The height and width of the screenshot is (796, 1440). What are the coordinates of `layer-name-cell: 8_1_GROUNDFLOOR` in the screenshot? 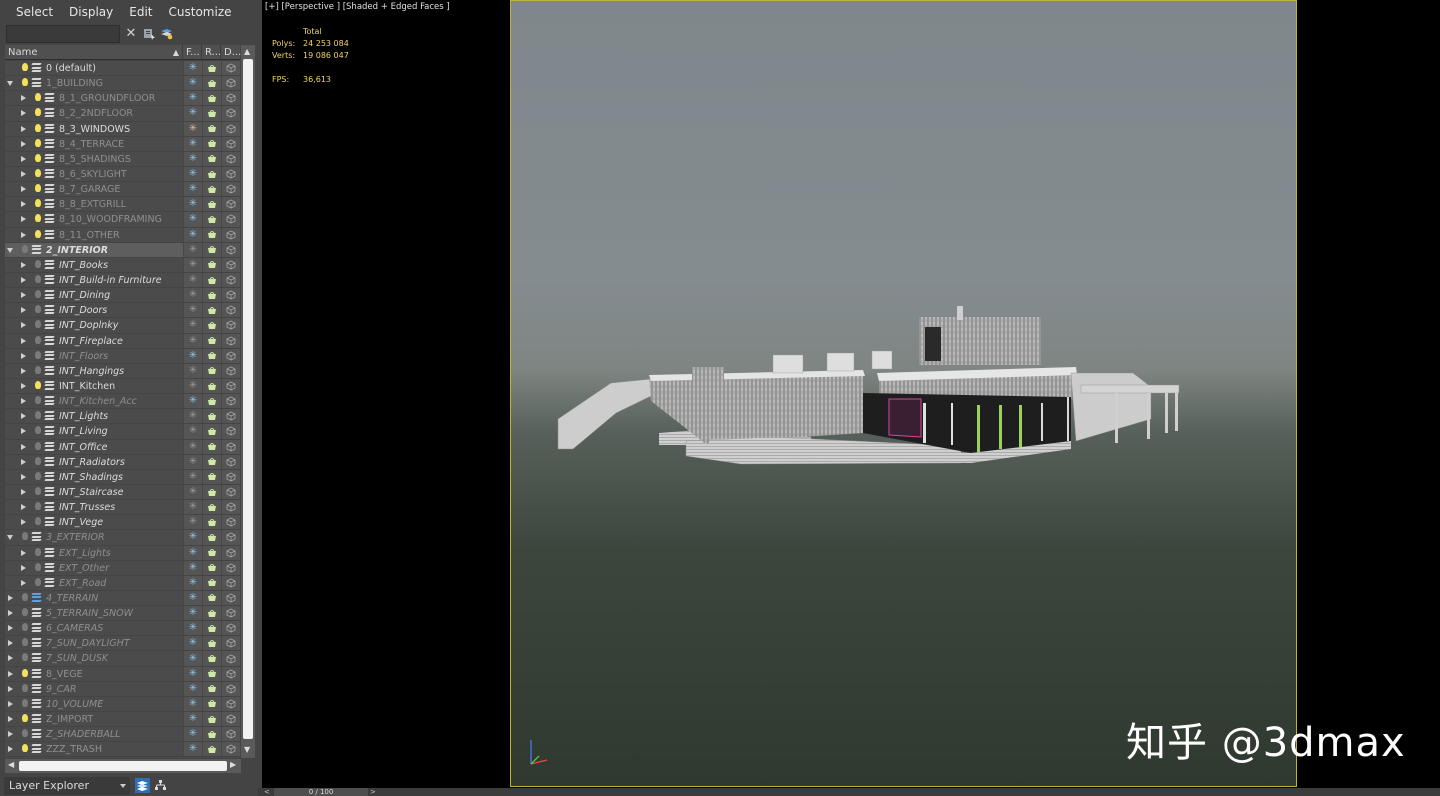 It's located at (93, 98).